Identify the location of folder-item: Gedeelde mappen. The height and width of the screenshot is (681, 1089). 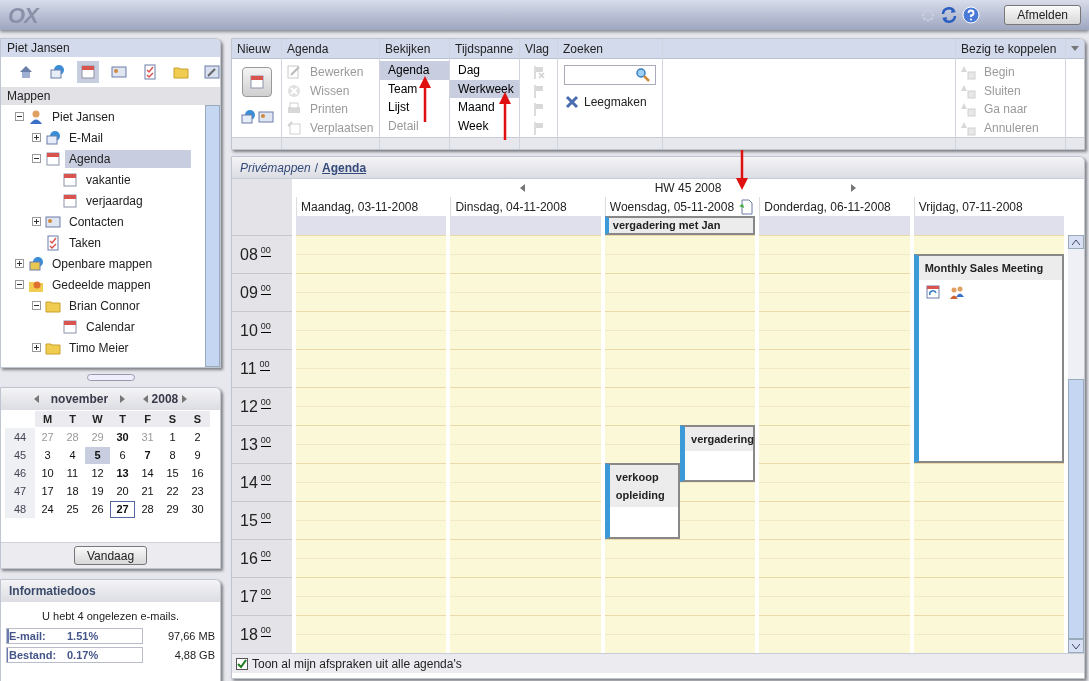
(101, 284).